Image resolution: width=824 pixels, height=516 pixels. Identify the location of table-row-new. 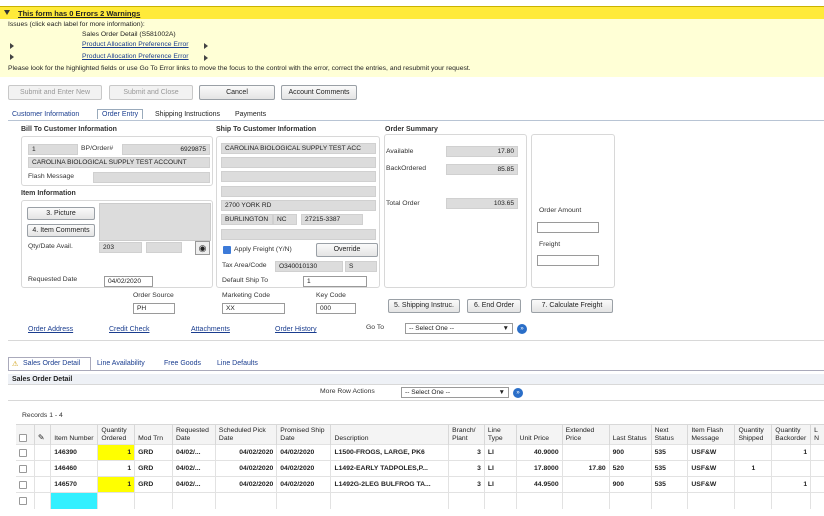
(420, 500).